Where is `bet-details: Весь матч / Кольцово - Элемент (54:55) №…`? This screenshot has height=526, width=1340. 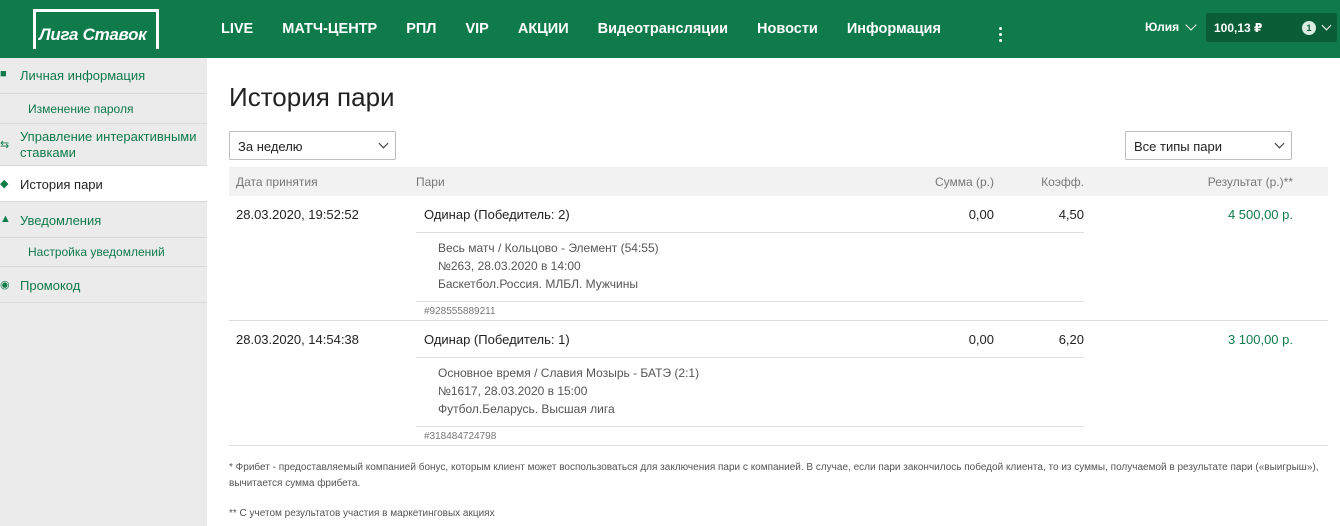
bet-details: Весь матч / Кольцово - Элемент (54:55) №… is located at coordinates (548, 266).